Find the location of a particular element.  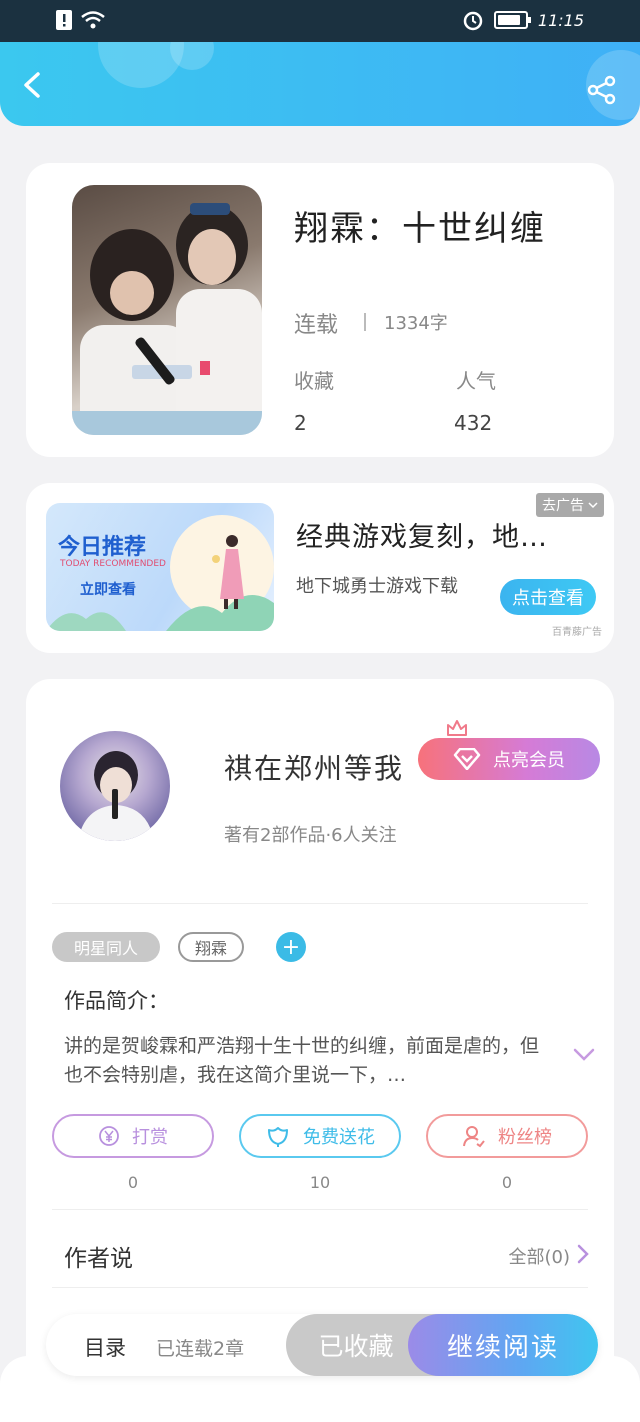

author-name: 祺在郑州等我 is located at coordinates (314, 768).